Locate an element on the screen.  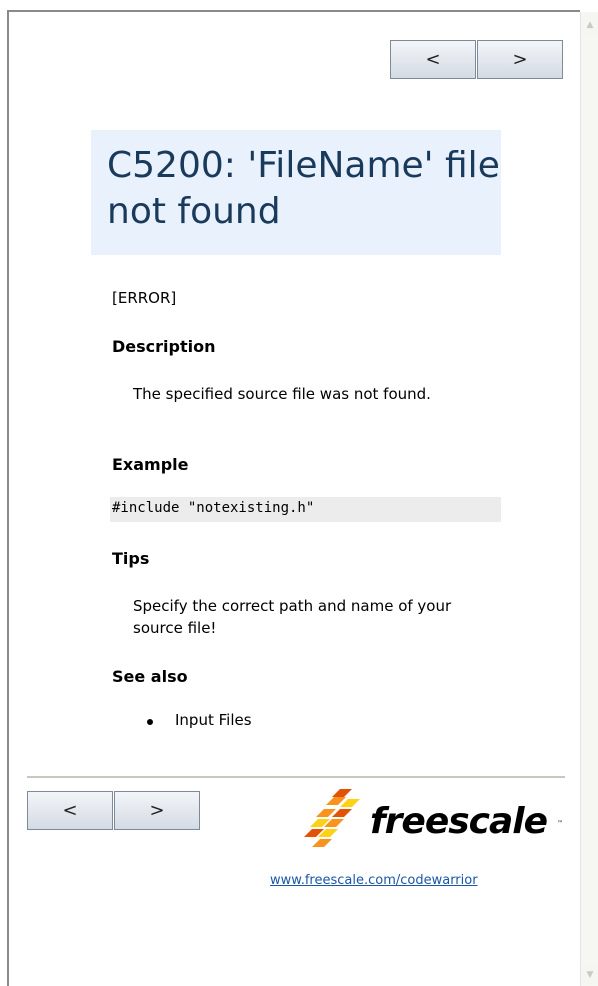
list-item: Input Files is located at coordinates (199, 720).